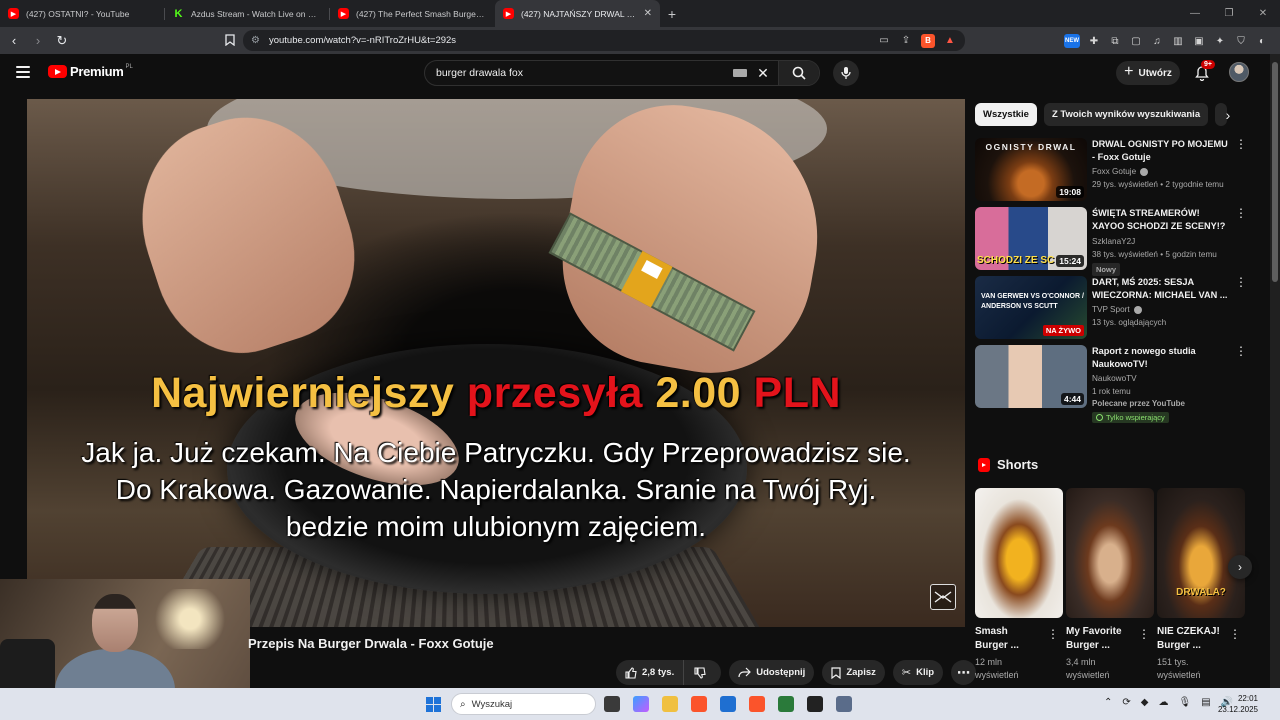 This screenshot has width=1280, height=720. What do you see at coordinates (433, 704) in the screenshot?
I see `windows-start-icon` at bounding box center [433, 704].